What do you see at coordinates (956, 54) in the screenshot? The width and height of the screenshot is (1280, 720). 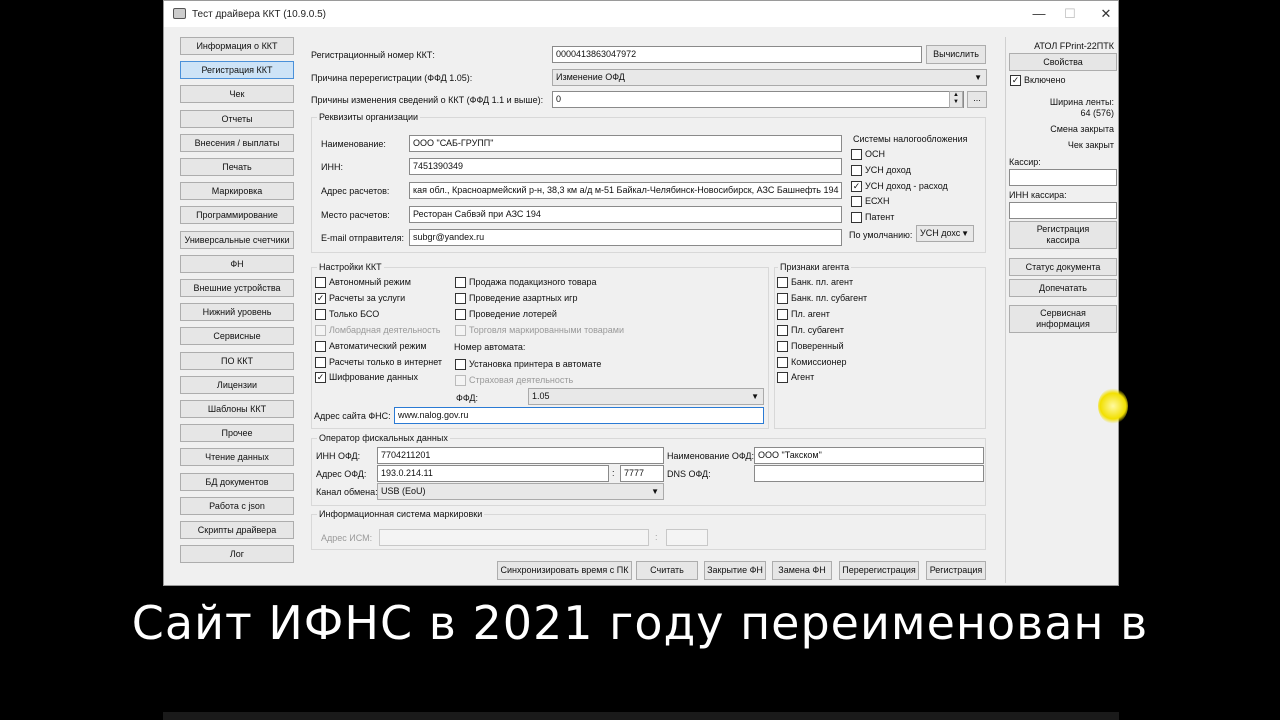 I see `calculate-button: Вычислить` at bounding box center [956, 54].